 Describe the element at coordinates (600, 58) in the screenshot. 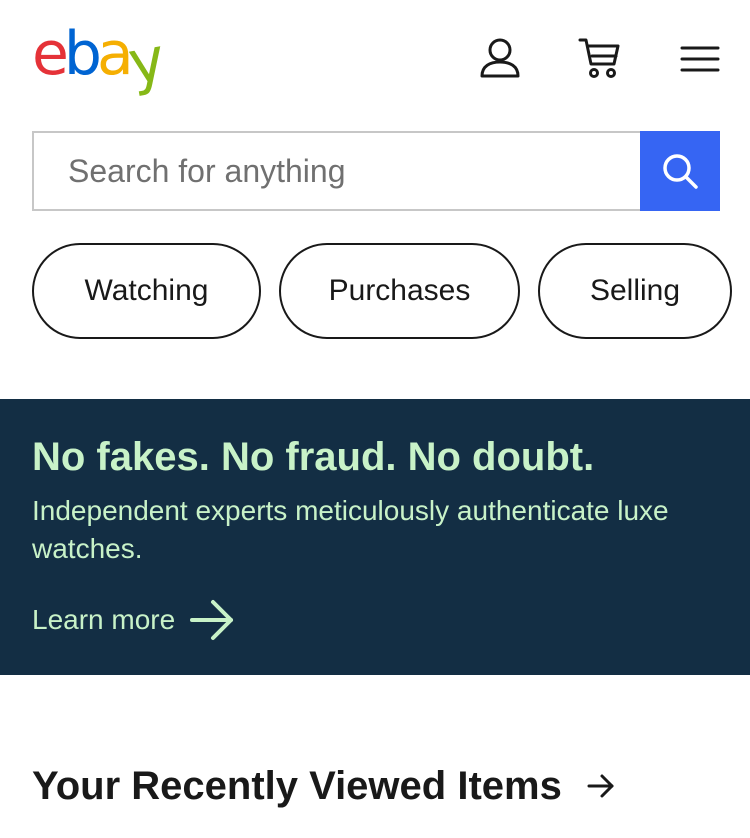

I see `cart-icon` at that location.